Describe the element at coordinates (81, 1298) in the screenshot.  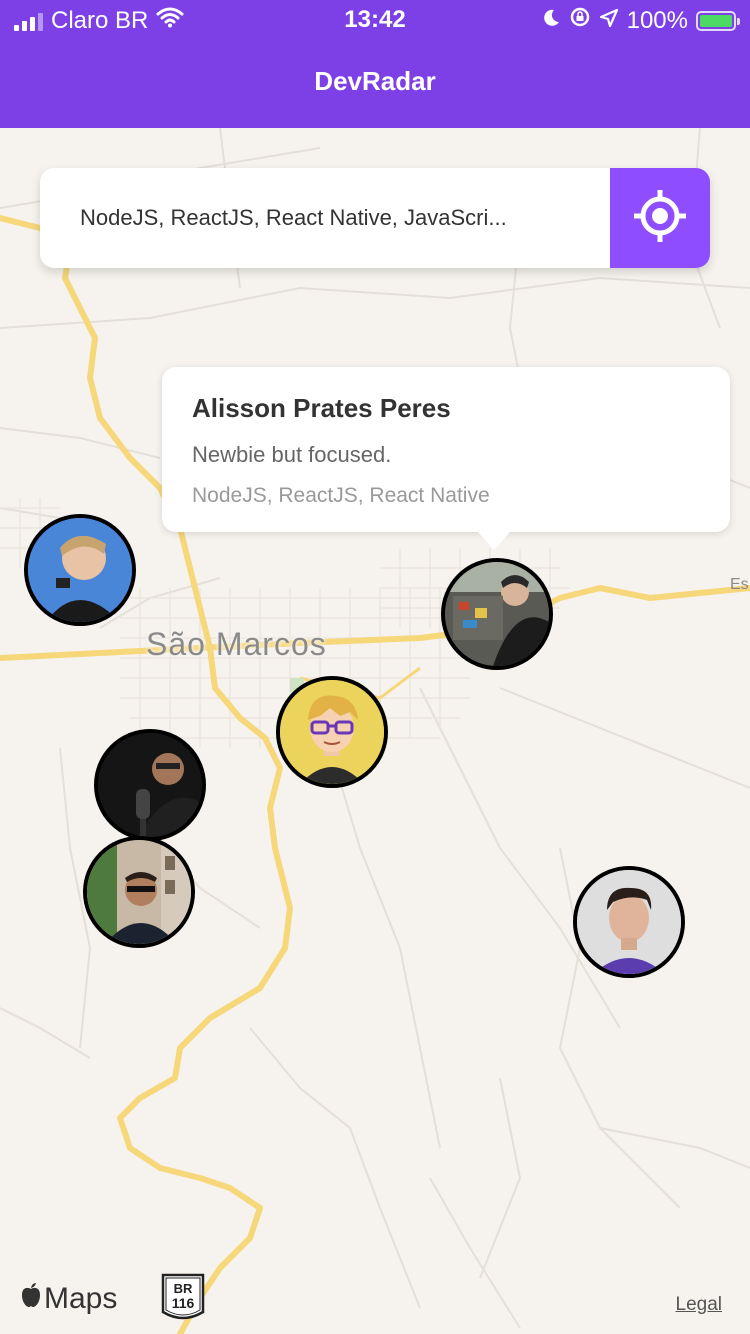
I see `maps-brand: Maps` at that location.